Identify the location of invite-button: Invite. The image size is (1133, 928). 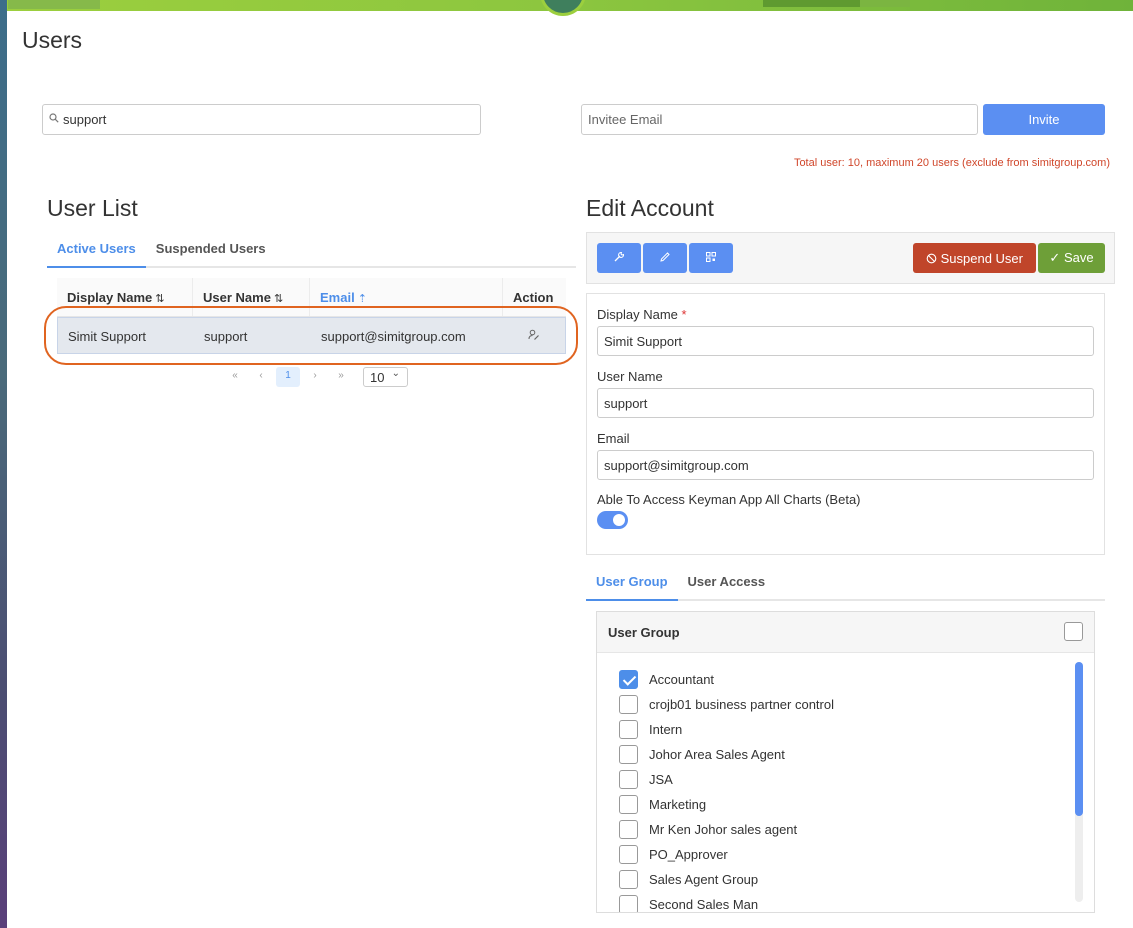
(1044, 119).